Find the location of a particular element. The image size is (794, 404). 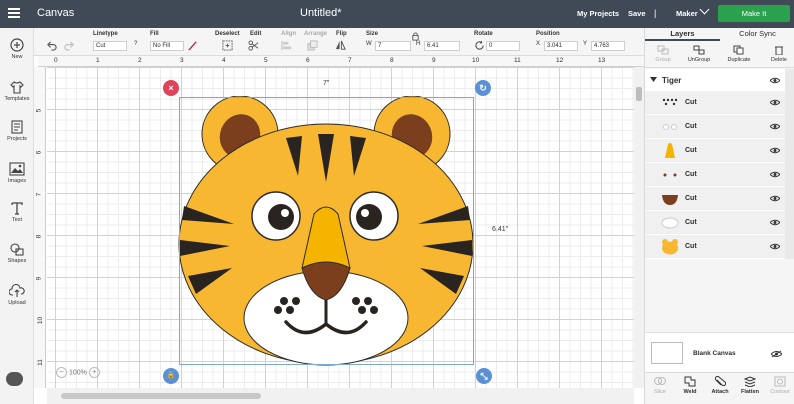

width-label: W is located at coordinates (369, 44).